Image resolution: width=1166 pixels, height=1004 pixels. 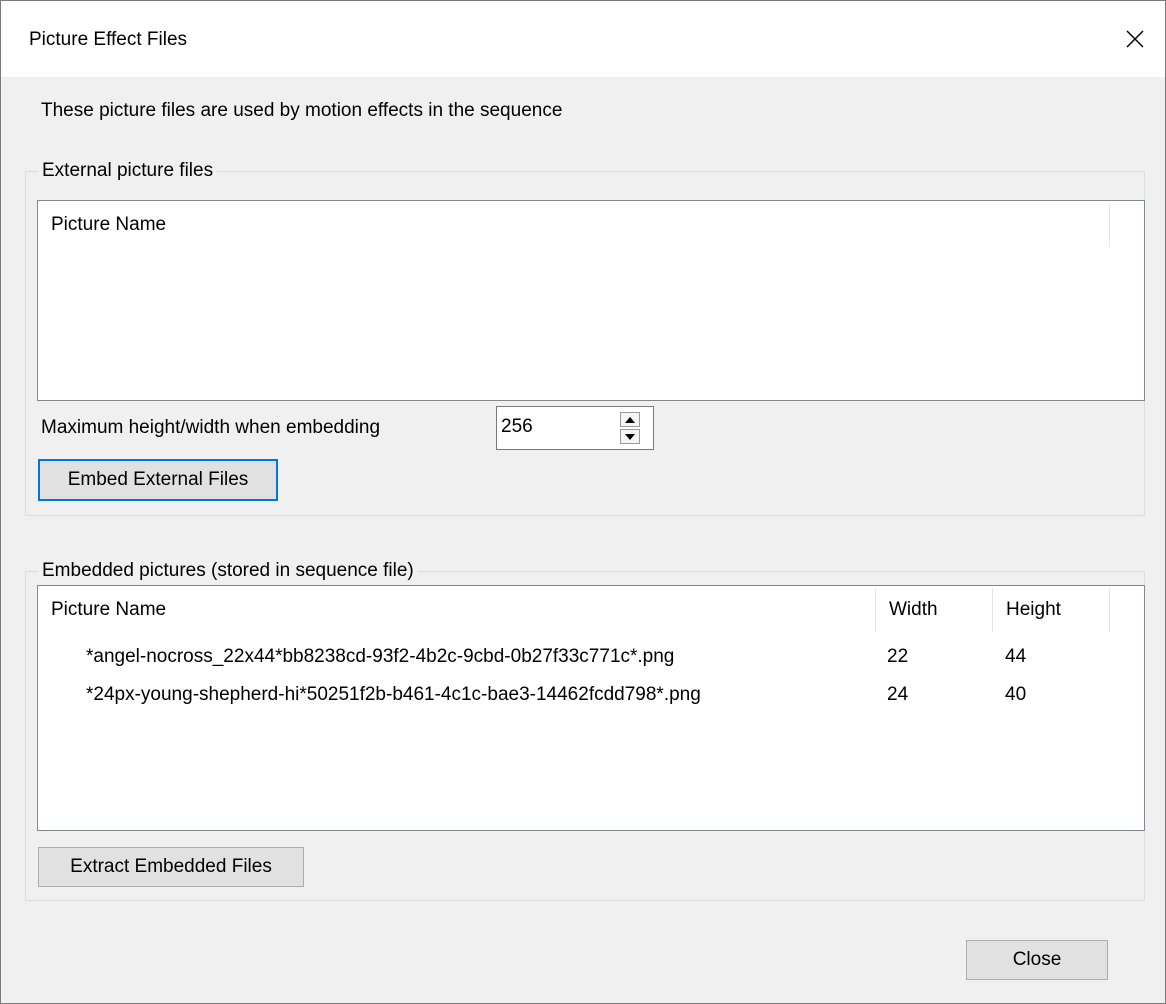 I want to click on spinner-buttons, so click(x=630, y=428).